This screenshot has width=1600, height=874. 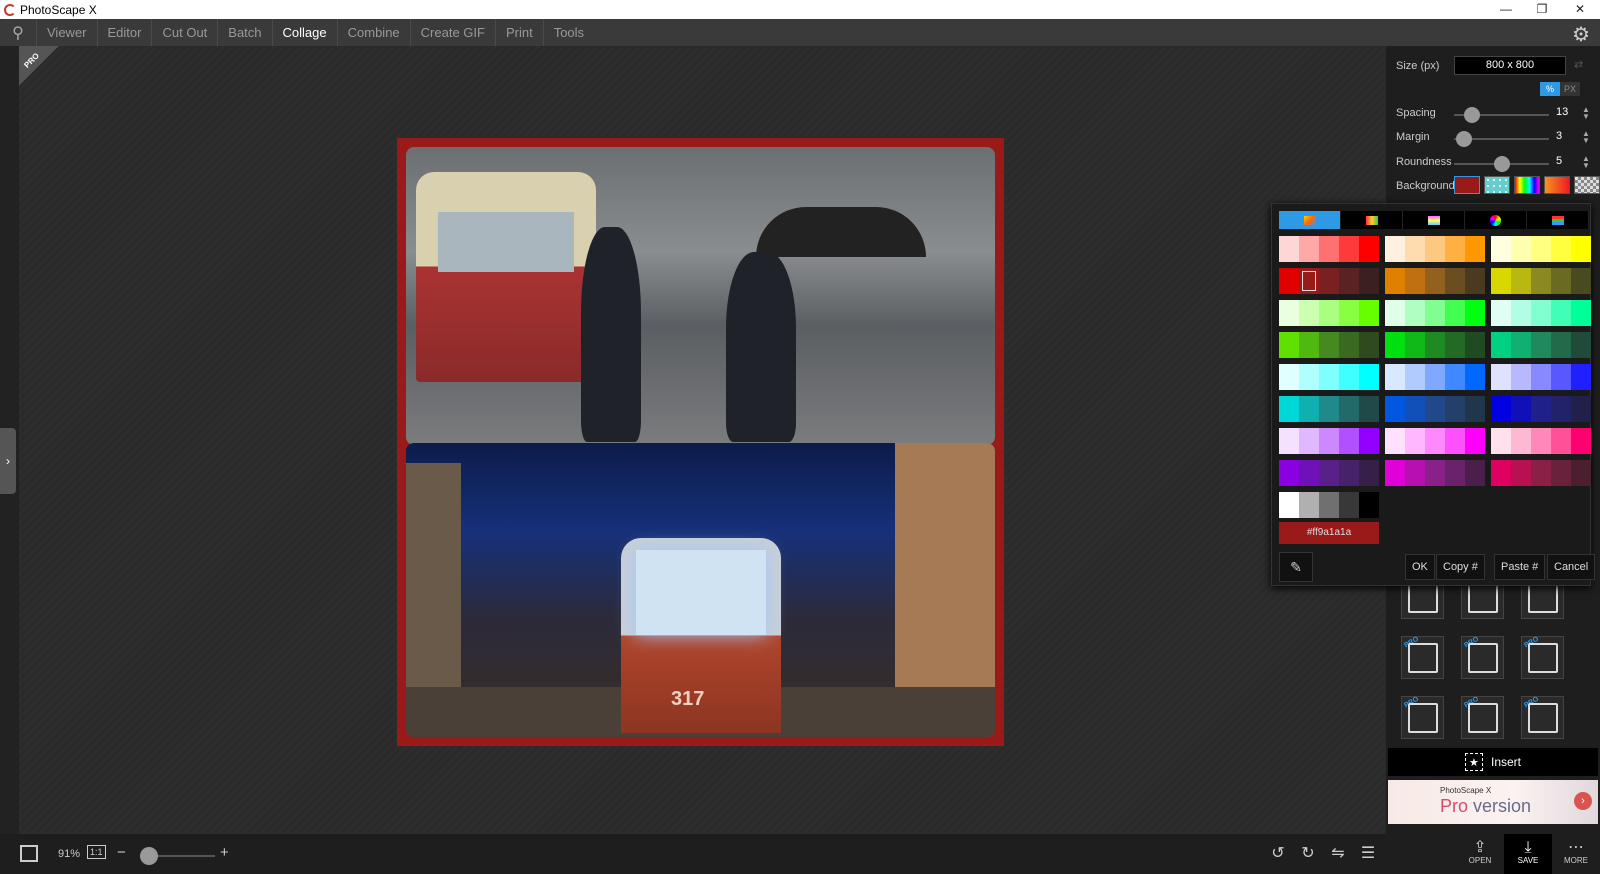 What do you see at coordinates (1420, 567) in the screenshot?
I see `ok-button: OK` at bounding box center [1420, 567].